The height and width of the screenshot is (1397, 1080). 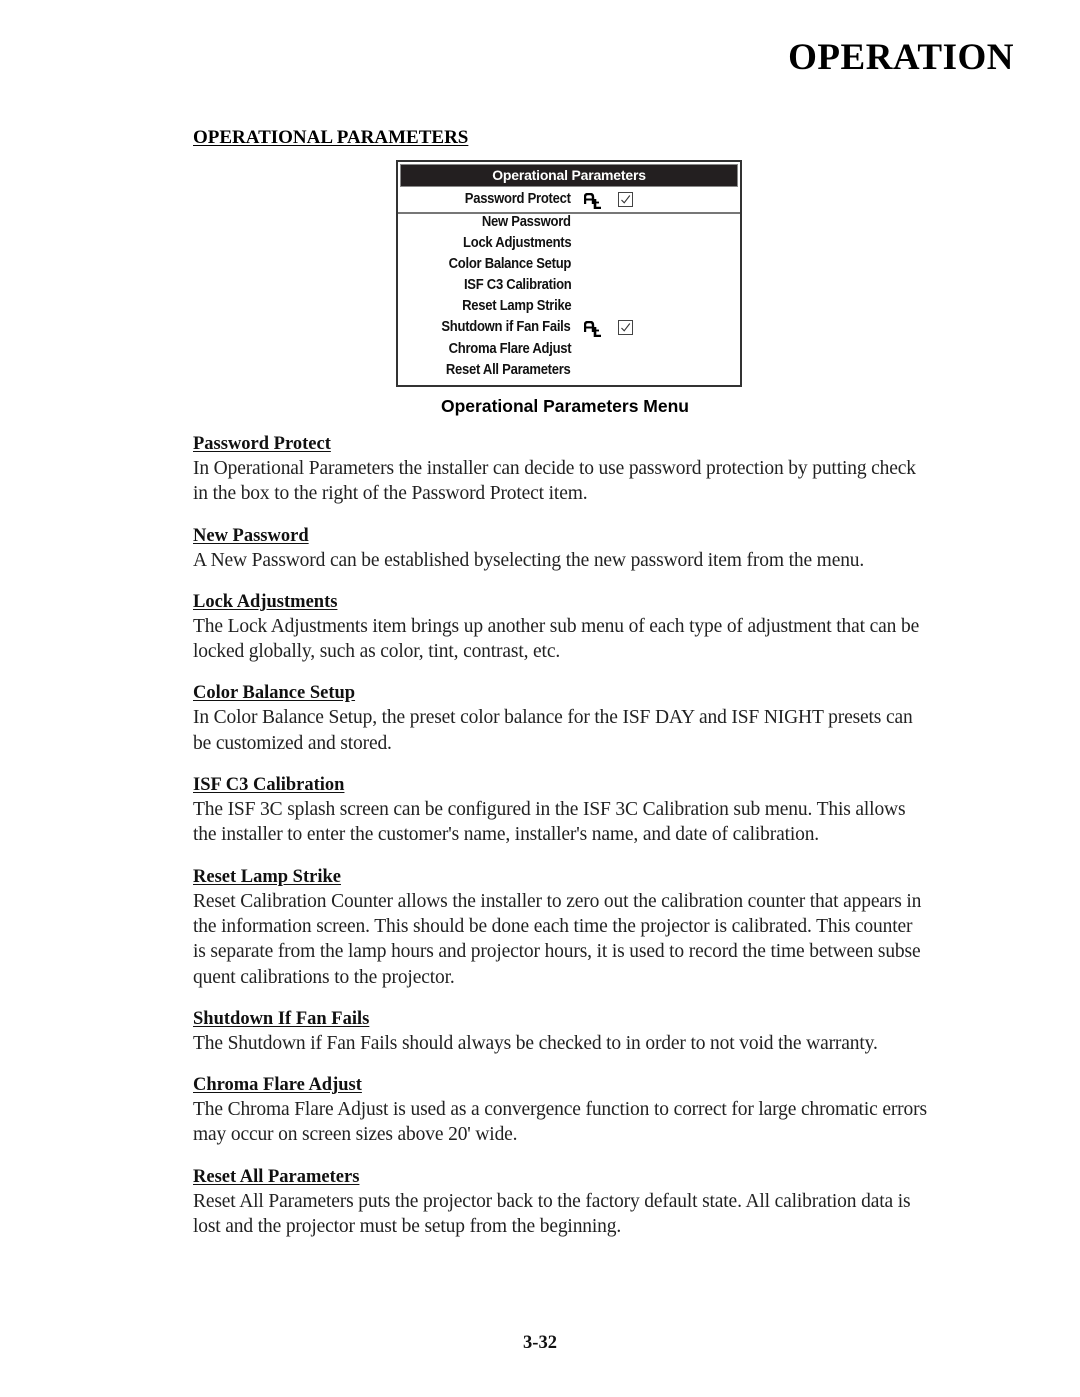 I want to click on menu-item: Reset Lamp Strike, so click(x=569, y=306).